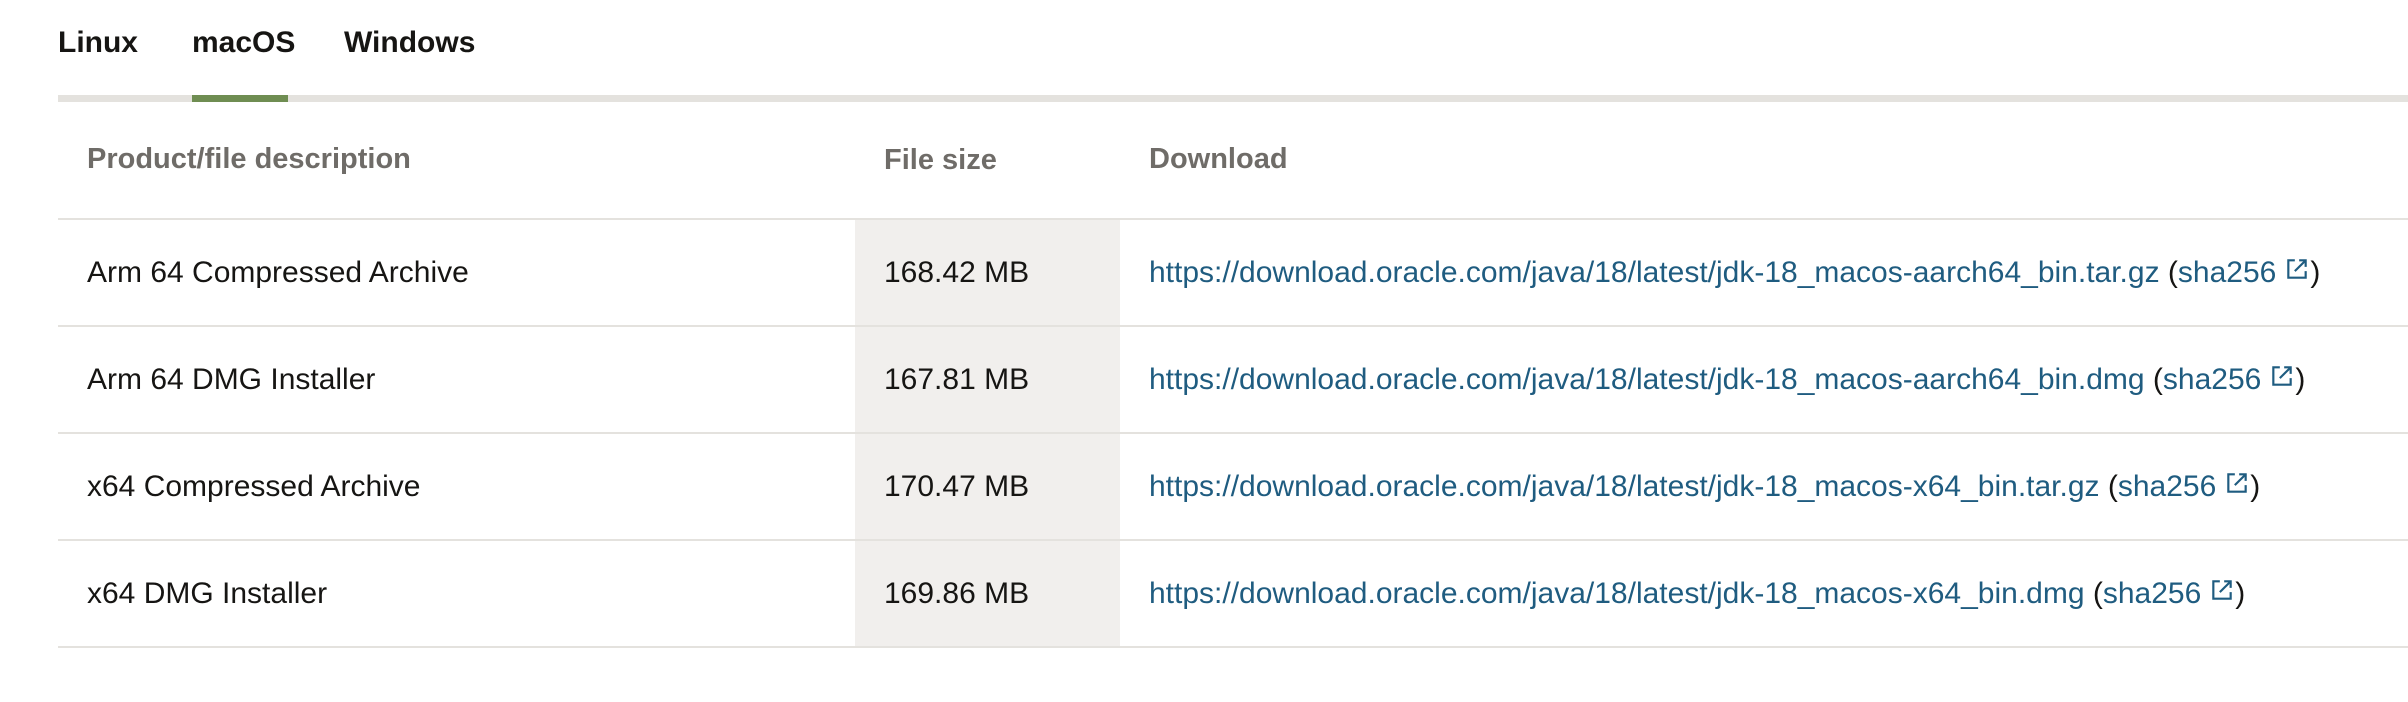  I want to click on row-description: Arm 64 DMG Installer, so click(231, 379).